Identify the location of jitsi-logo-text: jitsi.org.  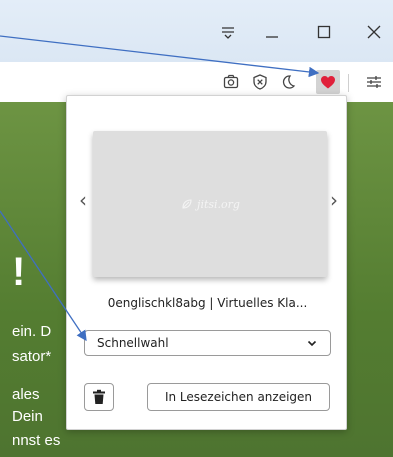
(218, 204).